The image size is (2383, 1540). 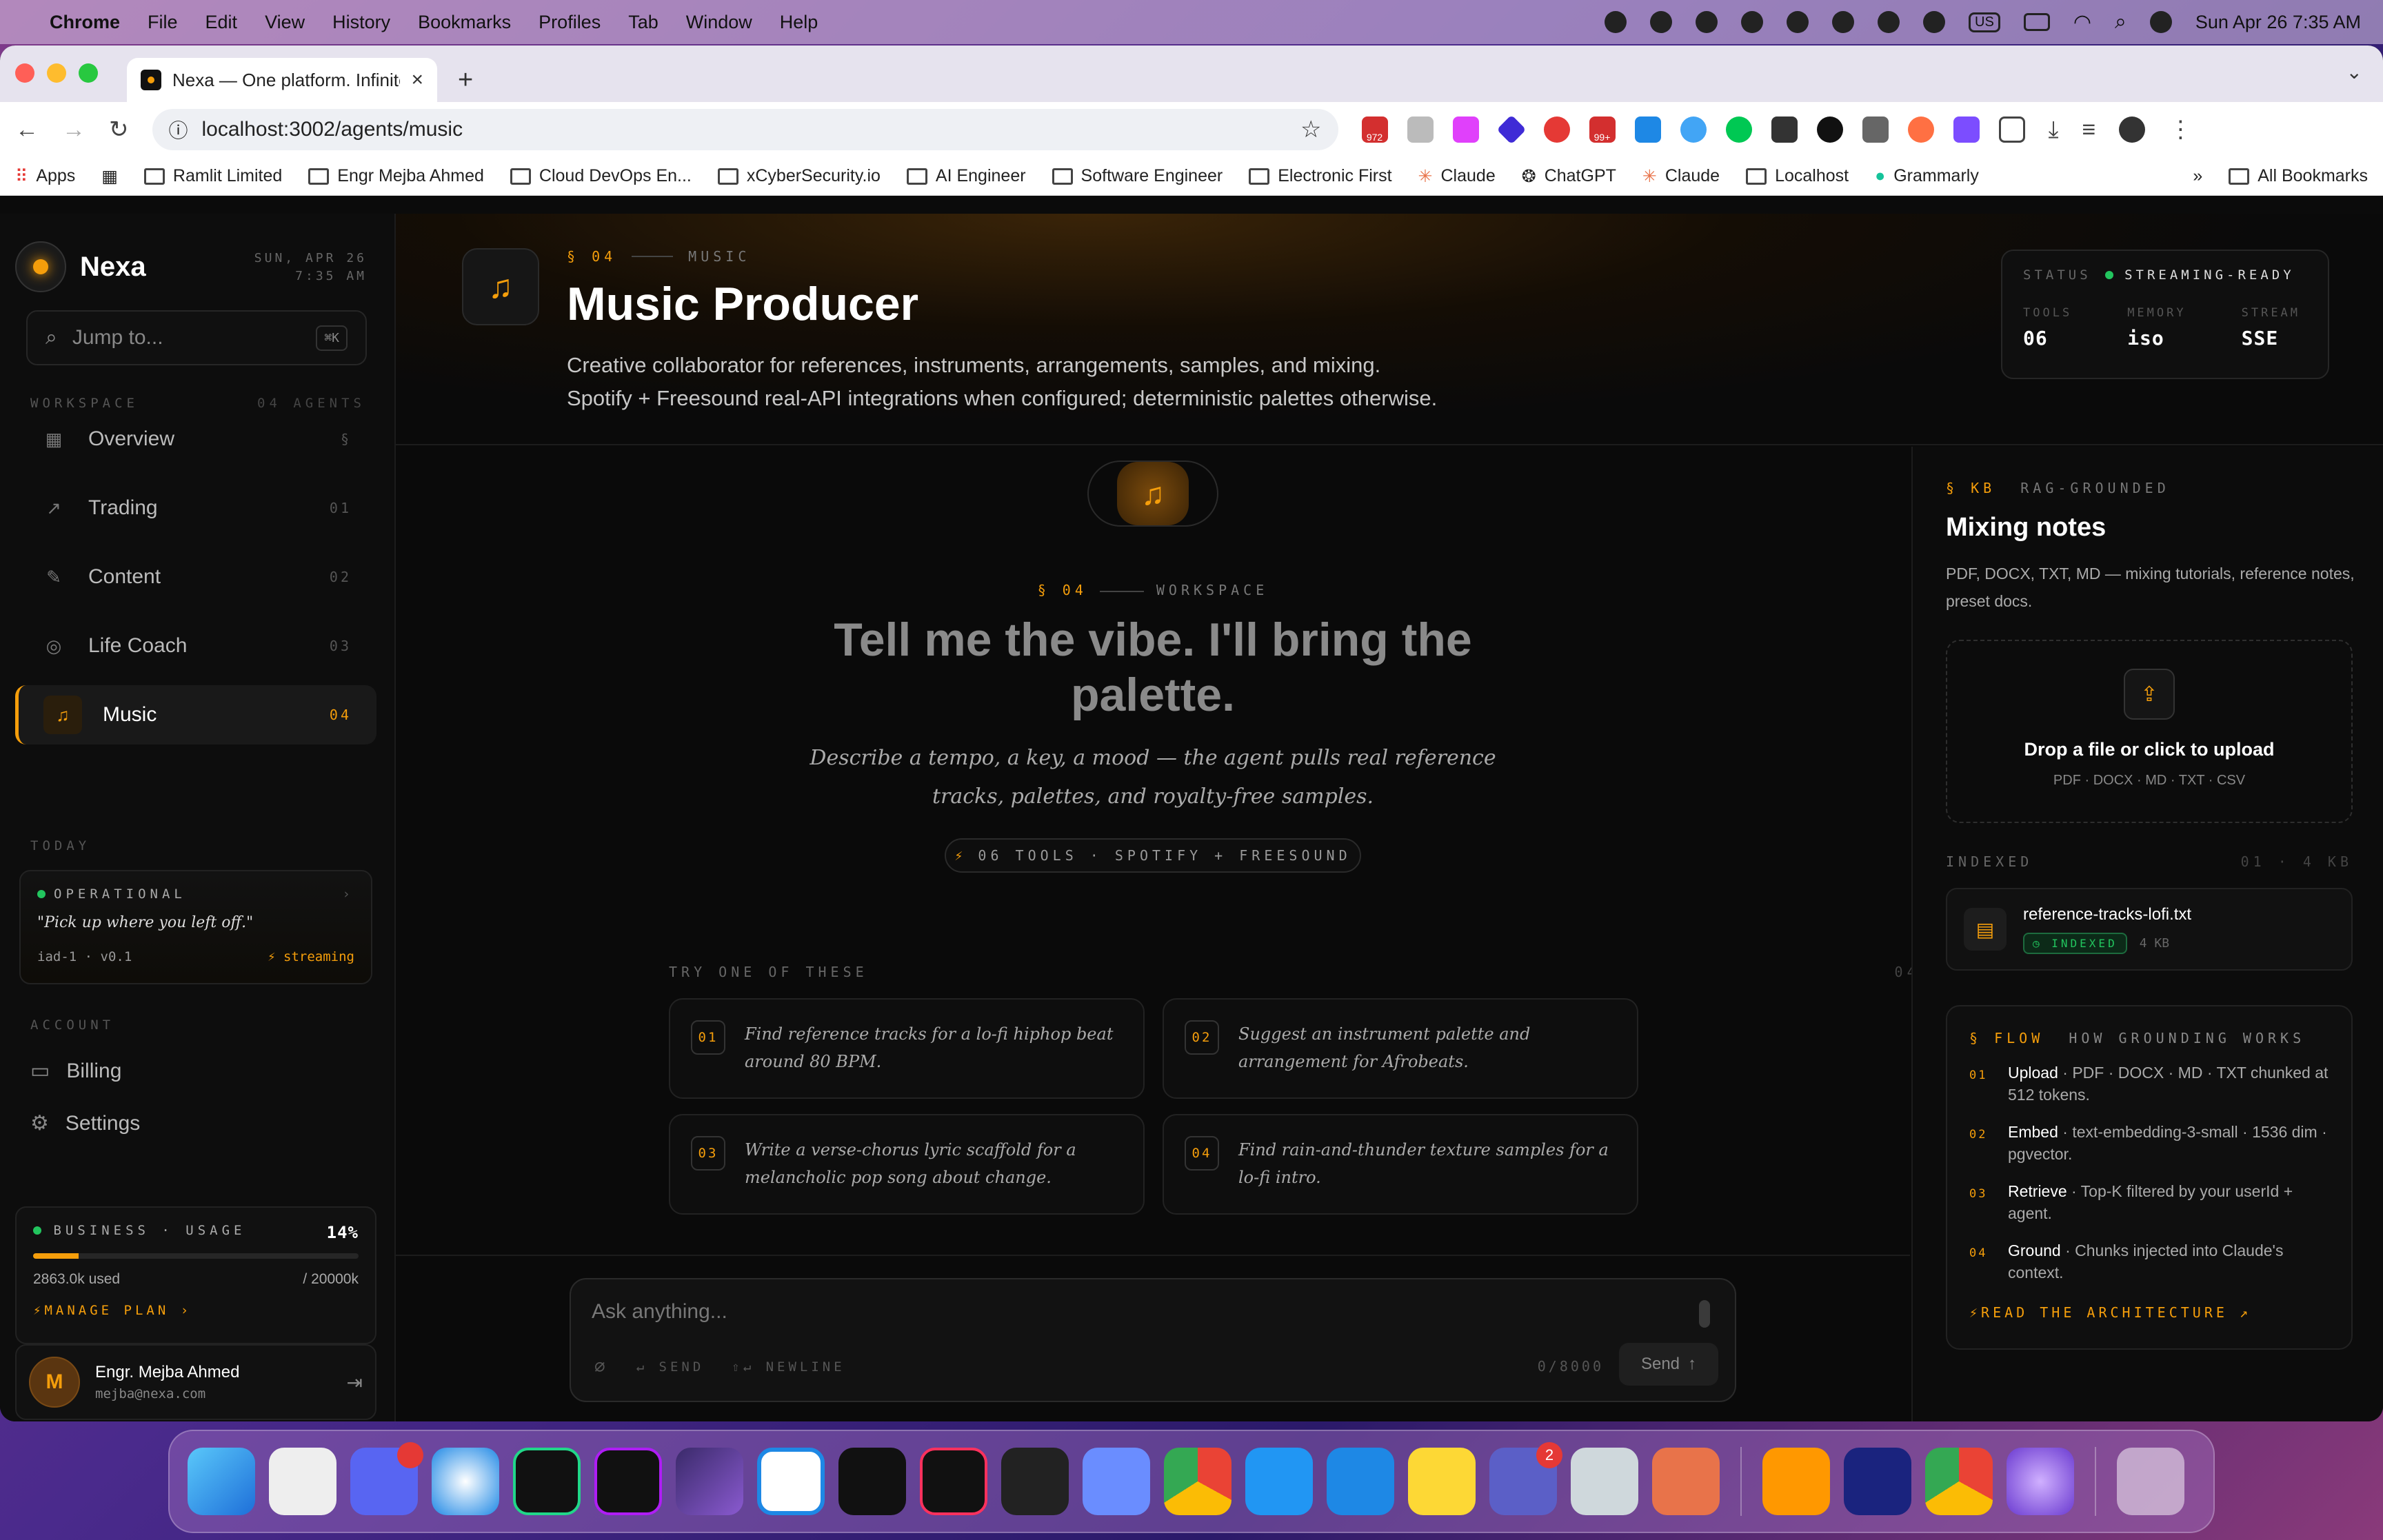 I want to click on menu-file: File, so click(x=163, y=22).